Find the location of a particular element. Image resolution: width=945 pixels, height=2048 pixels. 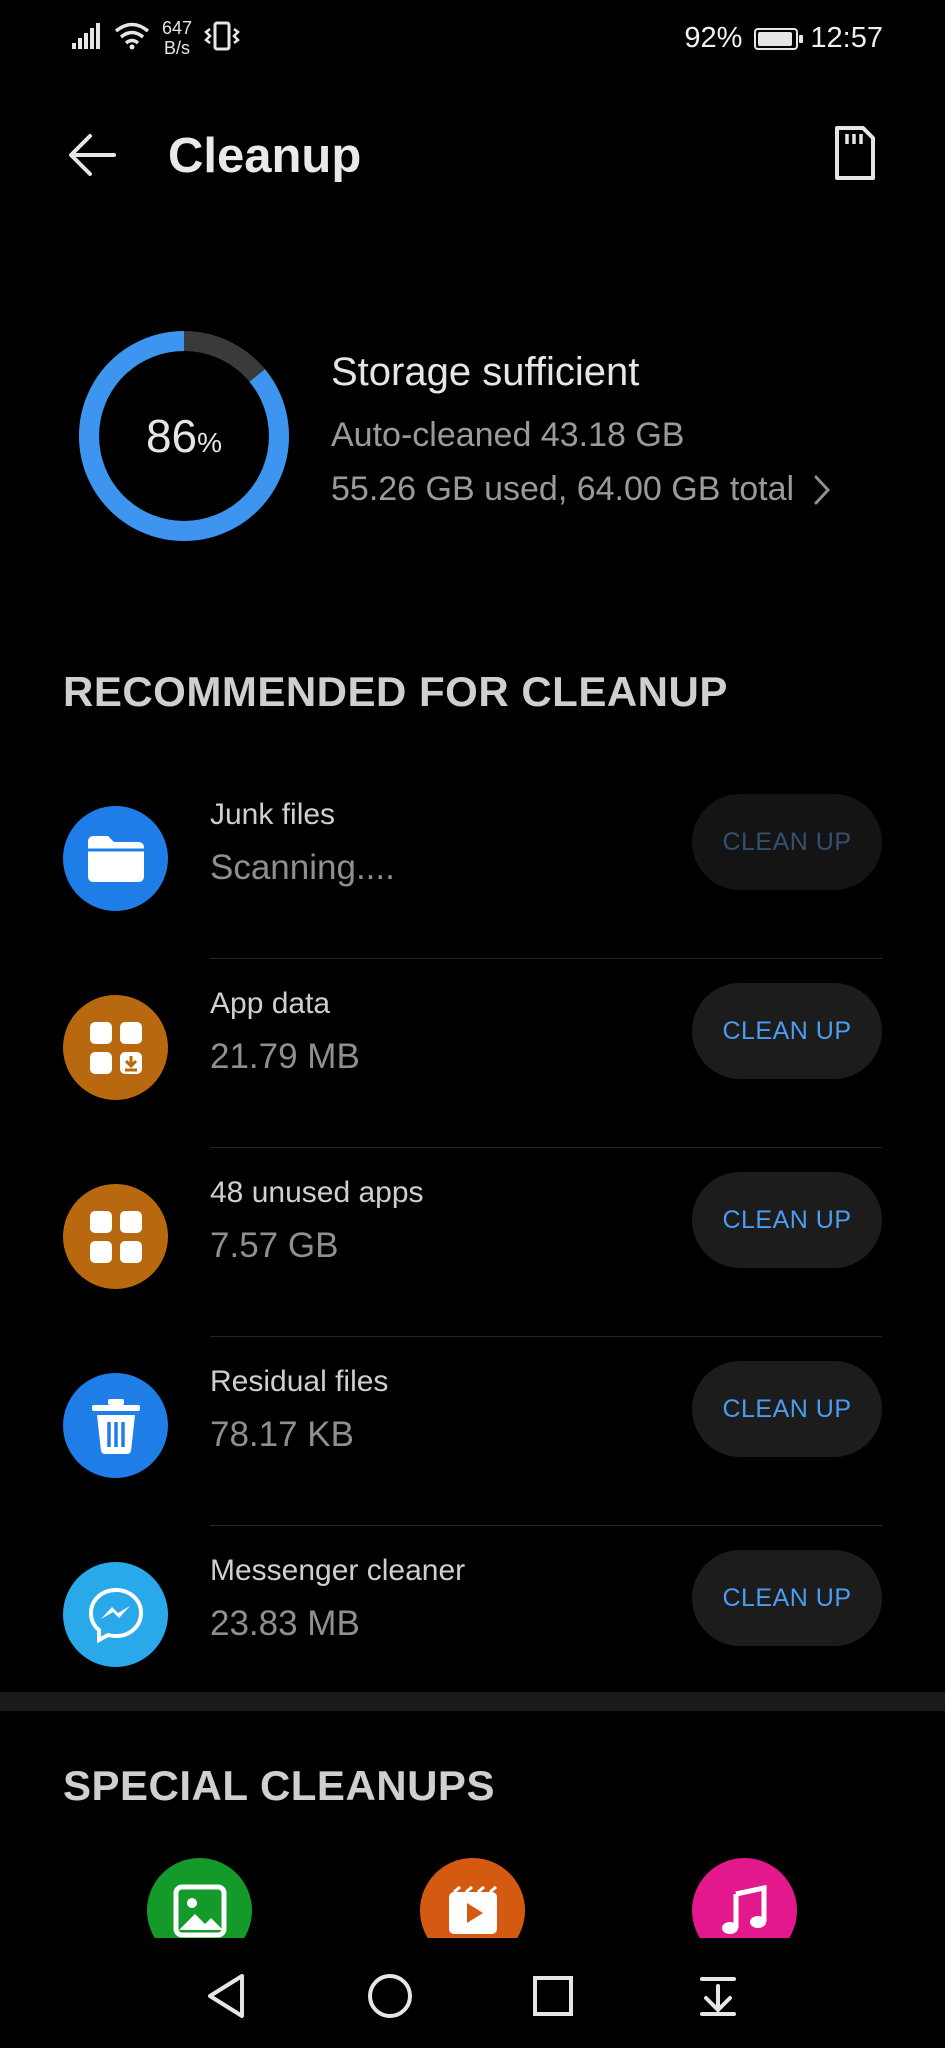

section-separator is located at coordinates (472, 1701).